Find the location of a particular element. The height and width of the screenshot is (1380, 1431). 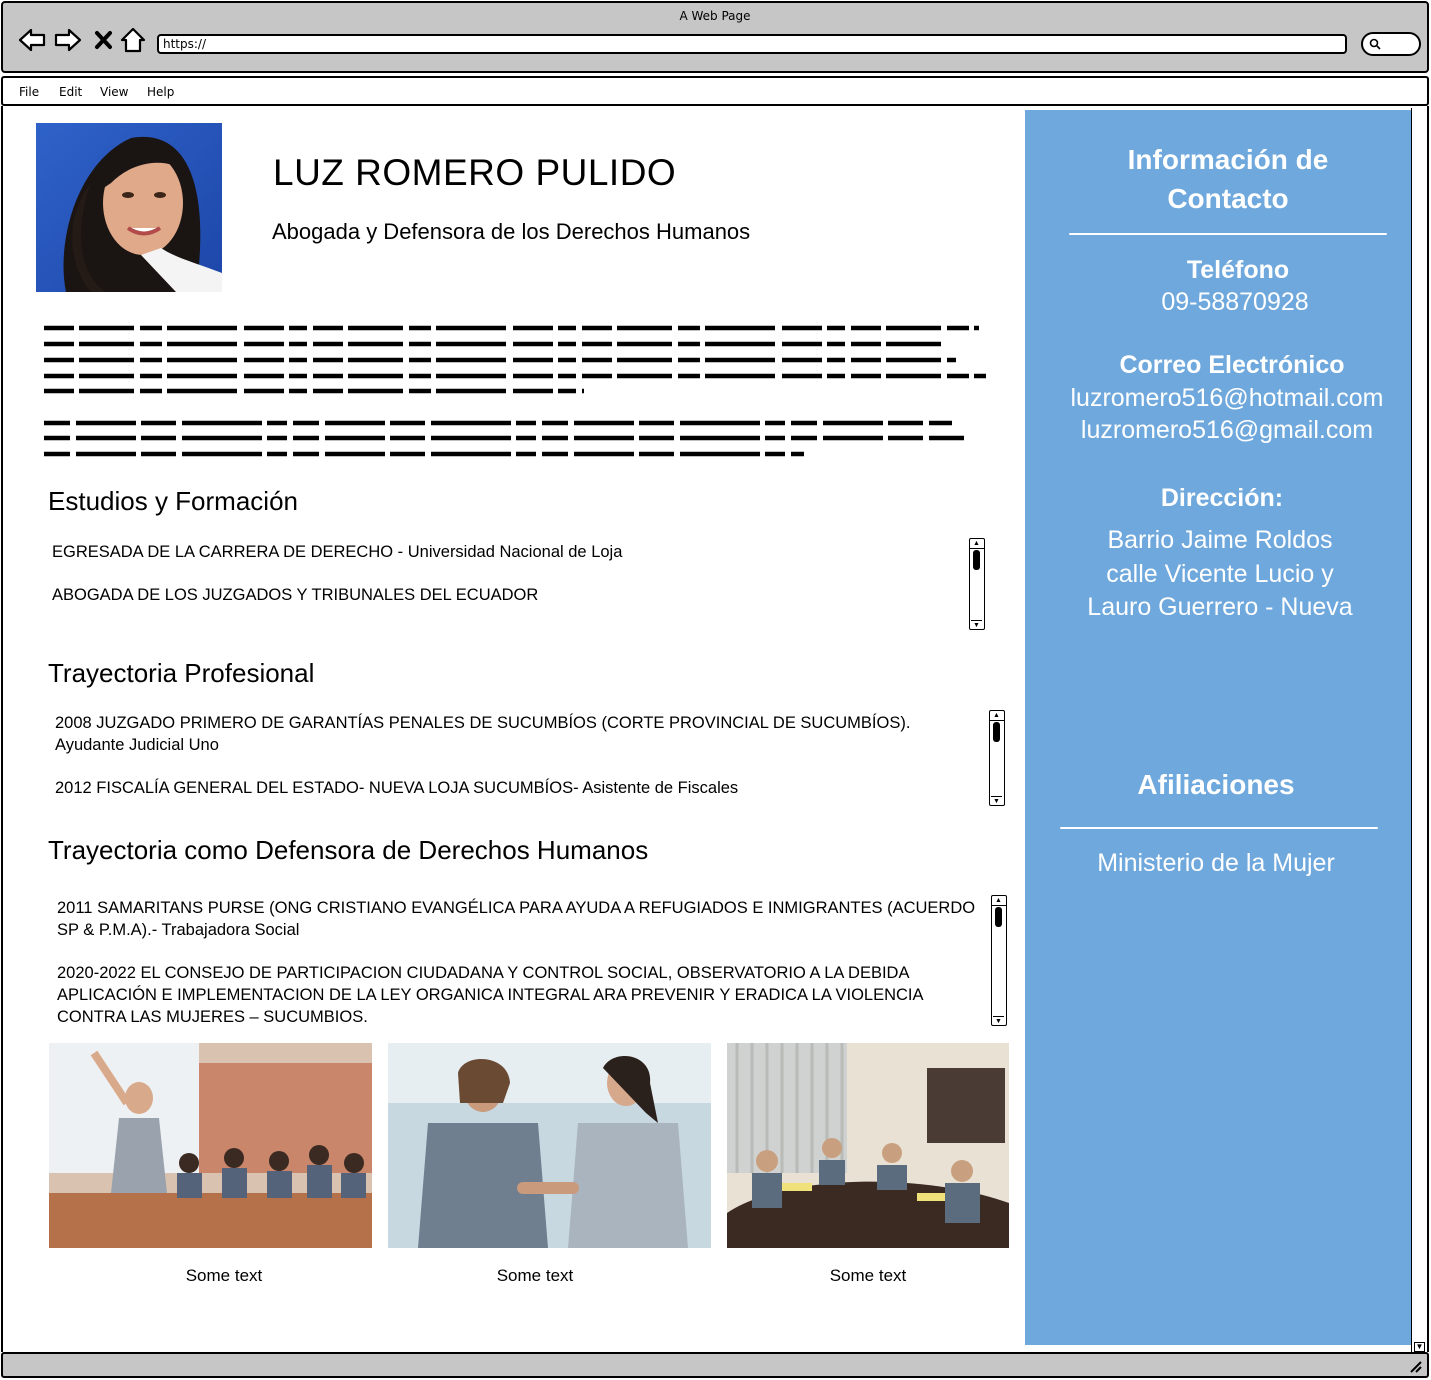

gallery-image-handshake is located at coordinates (549, 1145).